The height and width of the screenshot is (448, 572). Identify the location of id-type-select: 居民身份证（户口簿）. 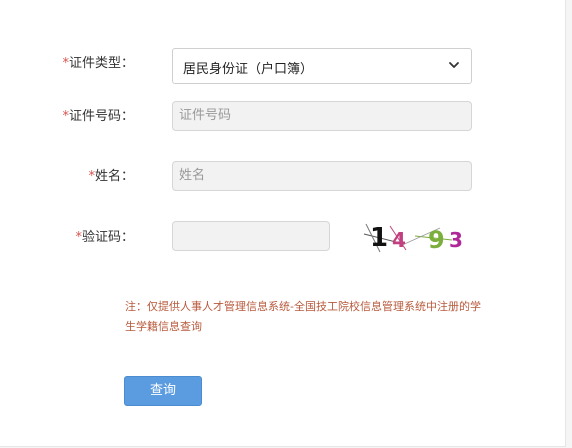
(322, 66).